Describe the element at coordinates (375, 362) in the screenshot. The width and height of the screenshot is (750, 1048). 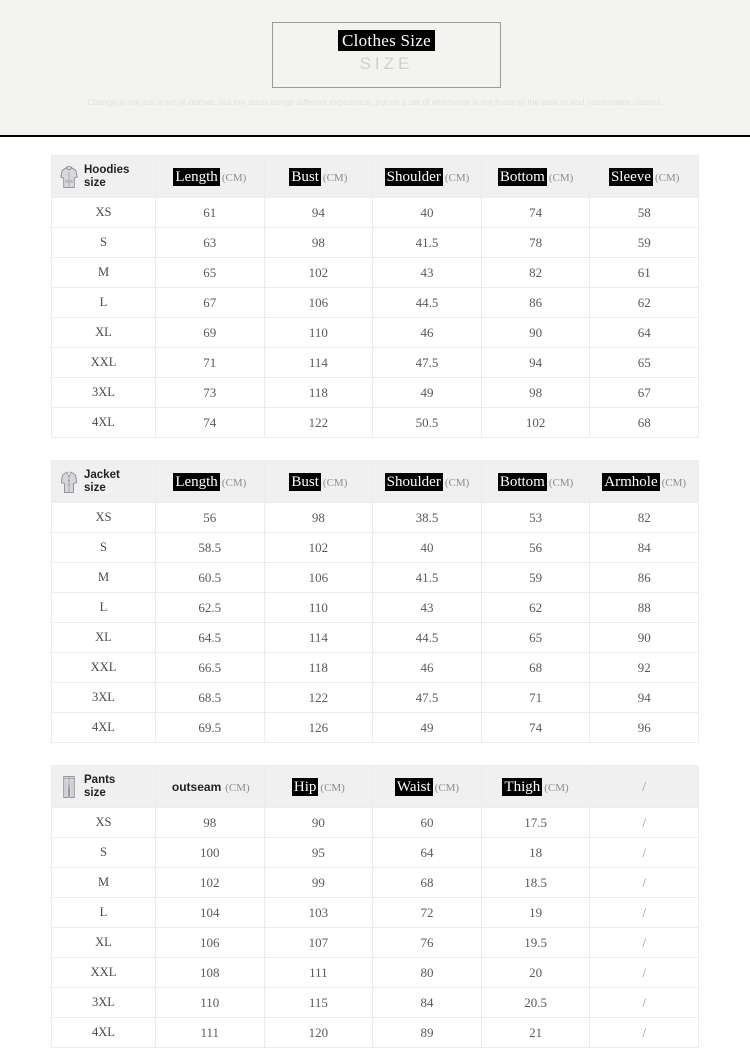
I see `table-row: XXL 71 114 47.5 94 65` at that location.